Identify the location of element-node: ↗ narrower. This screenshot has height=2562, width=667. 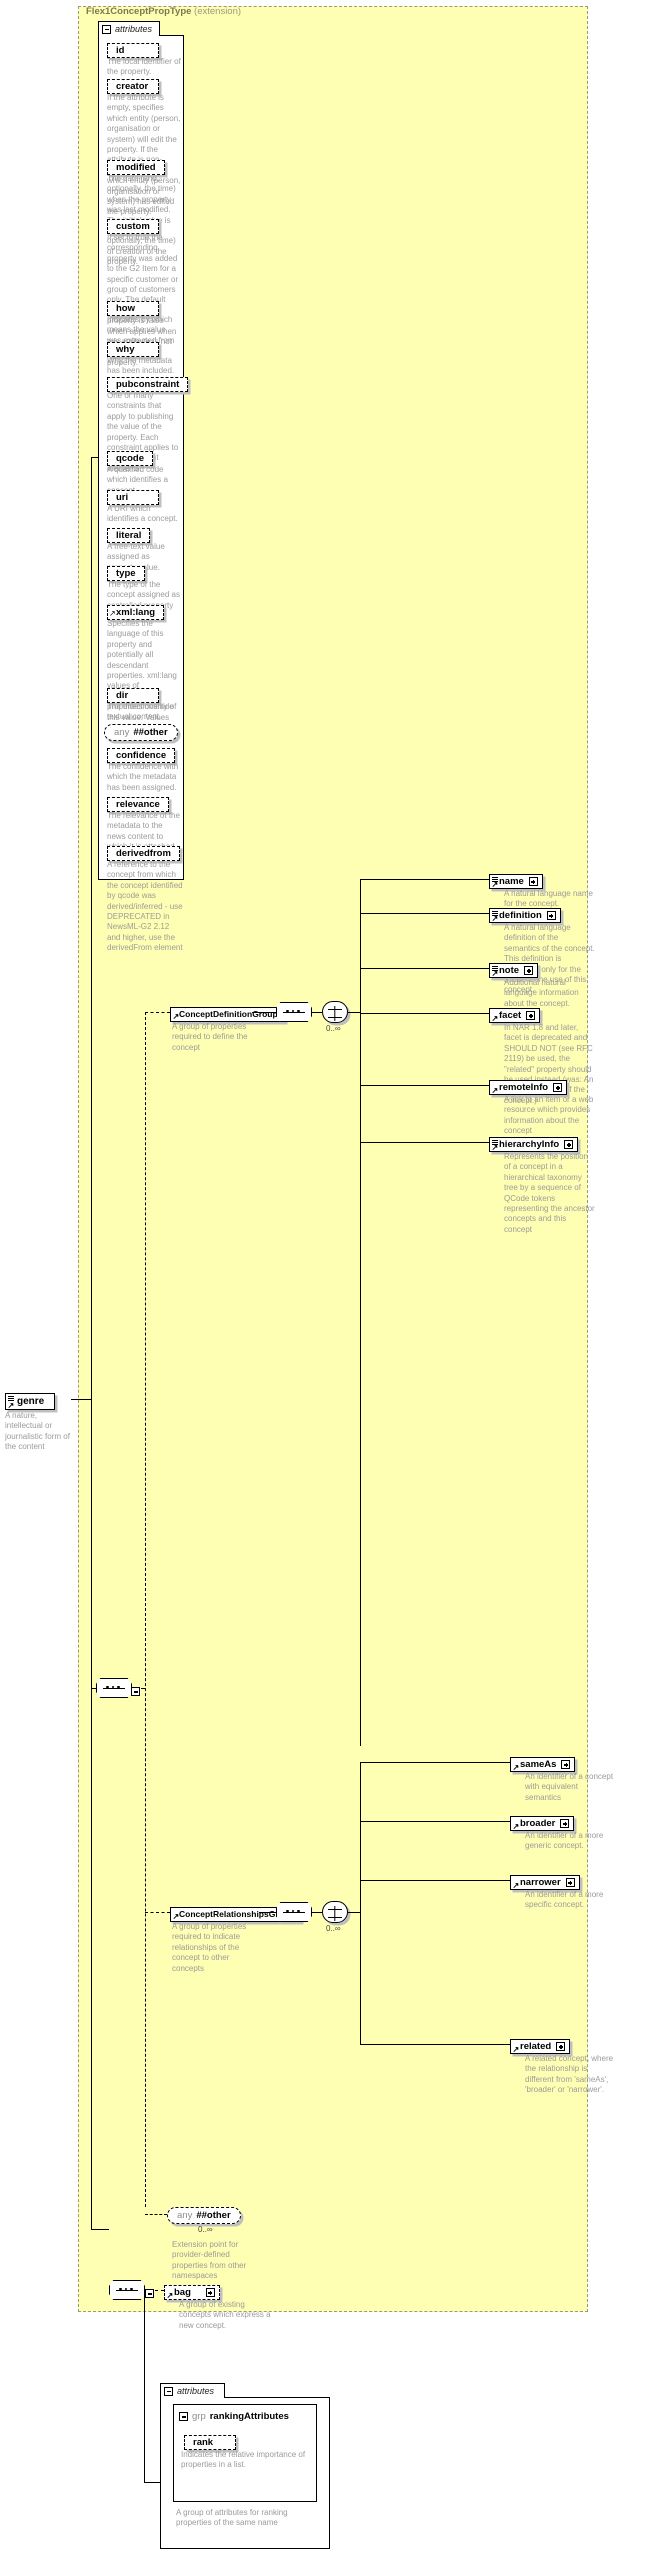
(545, 1882).